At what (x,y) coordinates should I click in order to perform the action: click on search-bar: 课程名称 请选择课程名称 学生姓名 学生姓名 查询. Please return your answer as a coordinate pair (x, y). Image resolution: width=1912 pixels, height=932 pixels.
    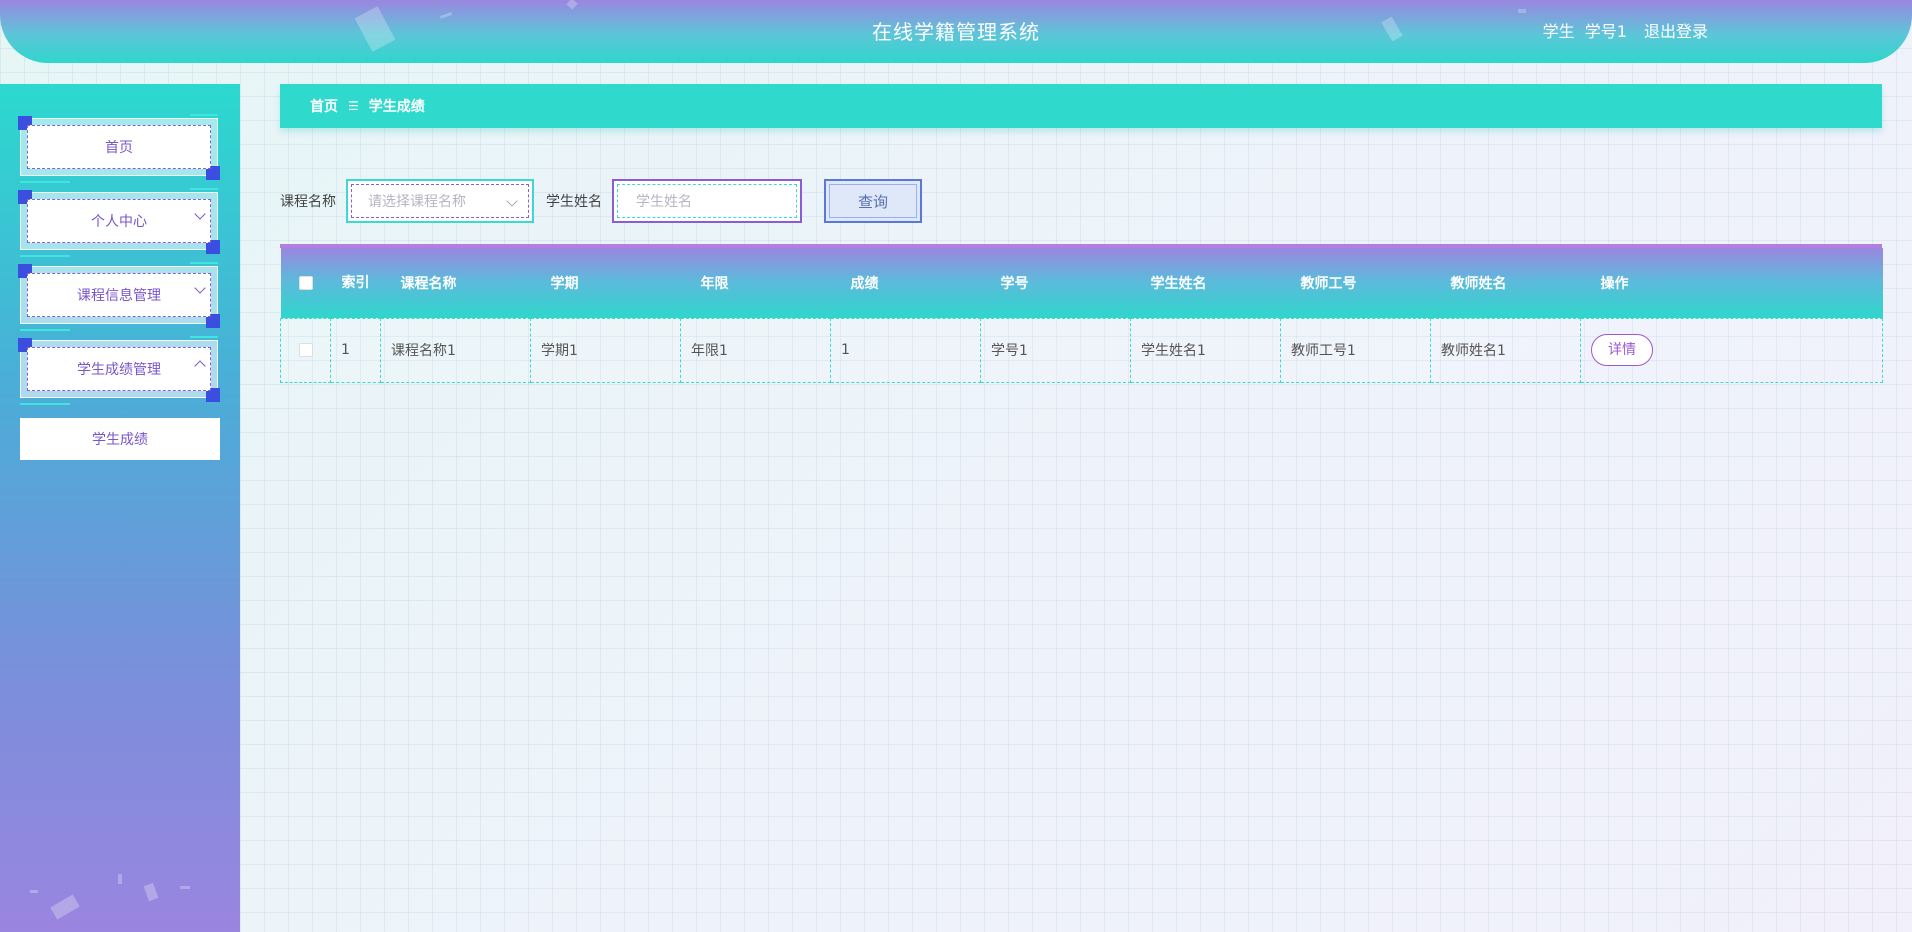
    Looking at the image, I should click on (601, 201).